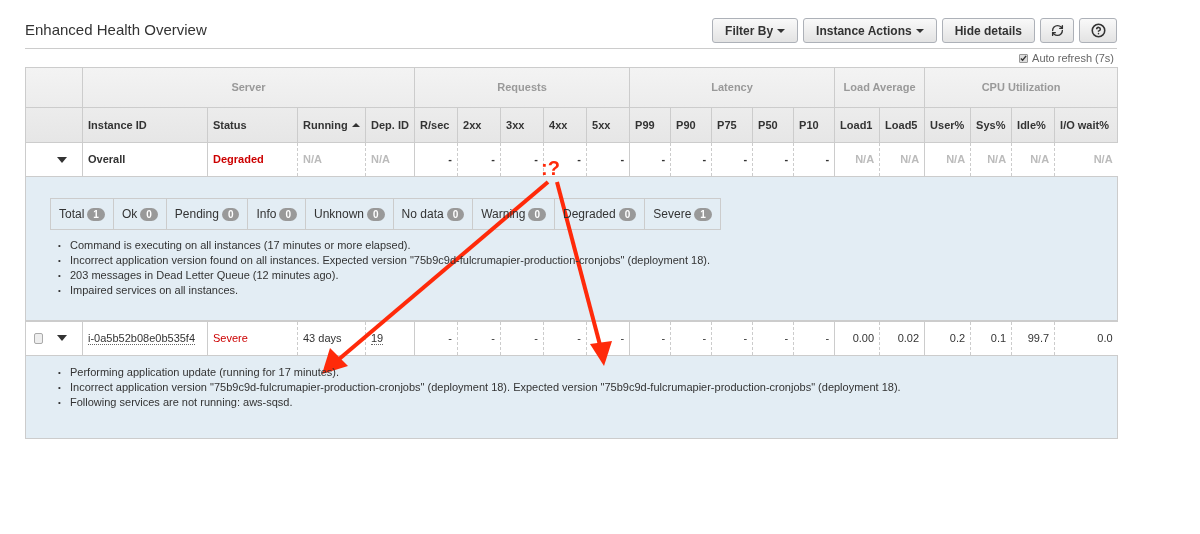 Image resolution: width=1200 pixels, height=534 pixels. What do you see at coordinates (238, 159) in the screenshot?
I see `table-cell: Degraded` at bounding box center [238, 159].